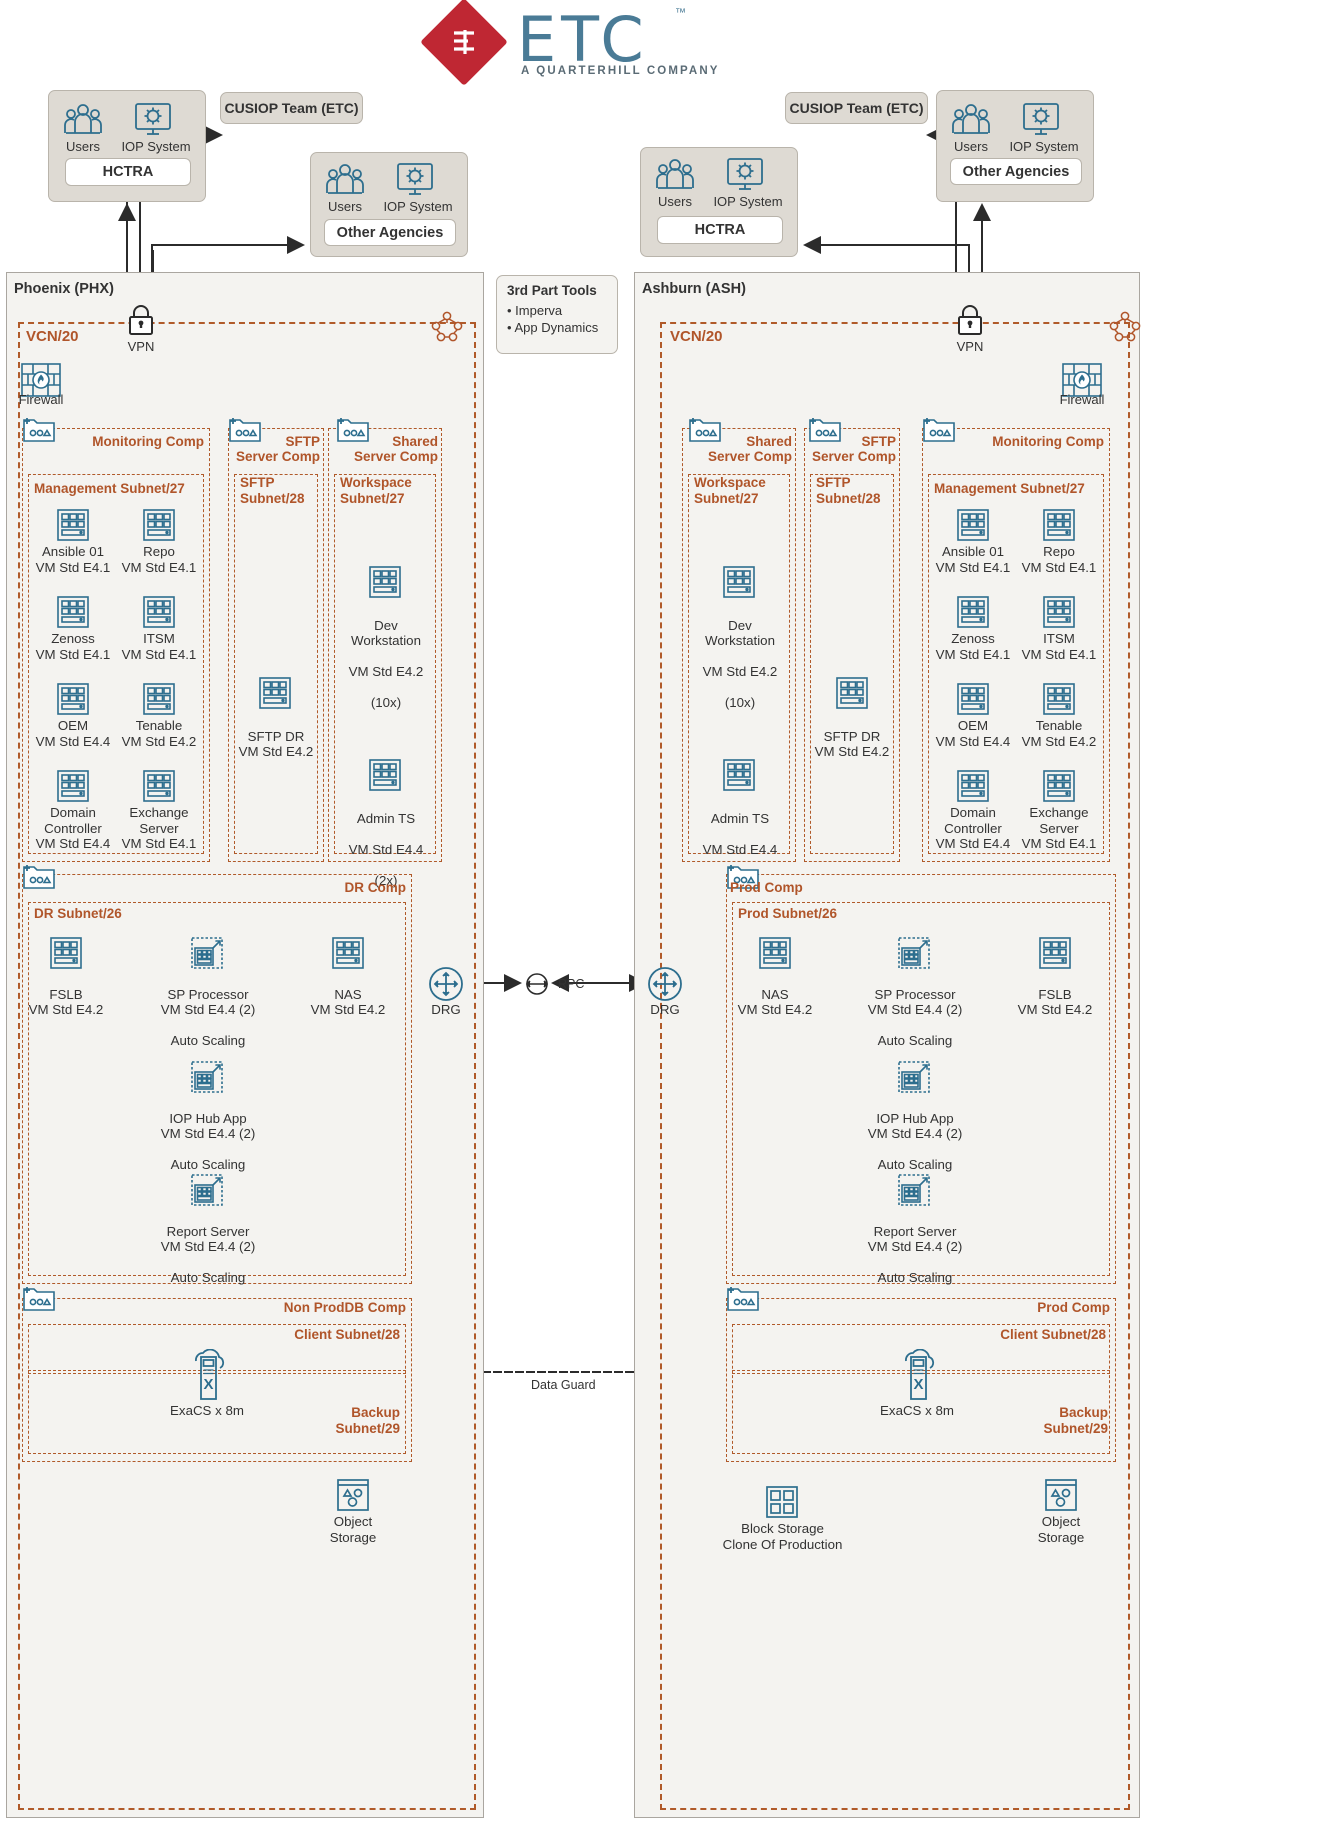 Image resolution: width=1344 pixels, height=1824 pixels. Describe the element at coordinates (1055, 955) in the screenshot. I see `ash-fslb-icon` at that location.